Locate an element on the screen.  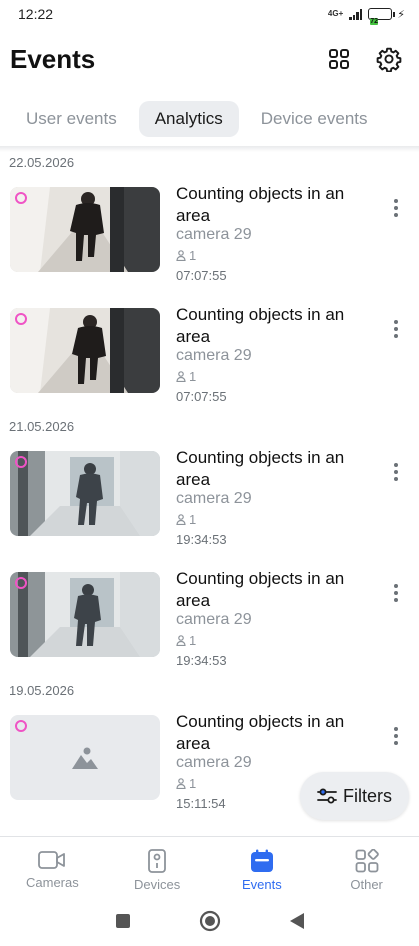
layout-grid-button is located at coordinates (339, 59).